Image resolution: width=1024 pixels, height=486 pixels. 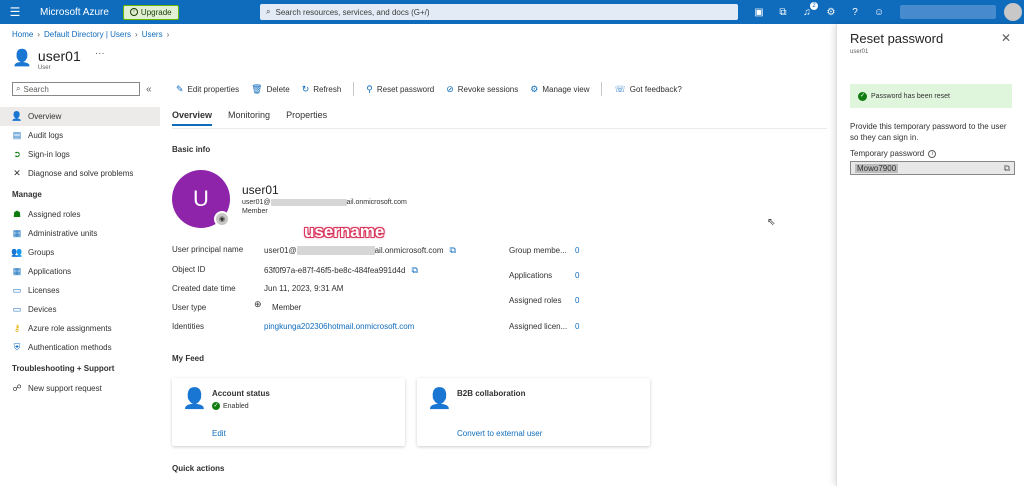 I want to click on feedback-icon: ☺, so click(x=879, y=12).